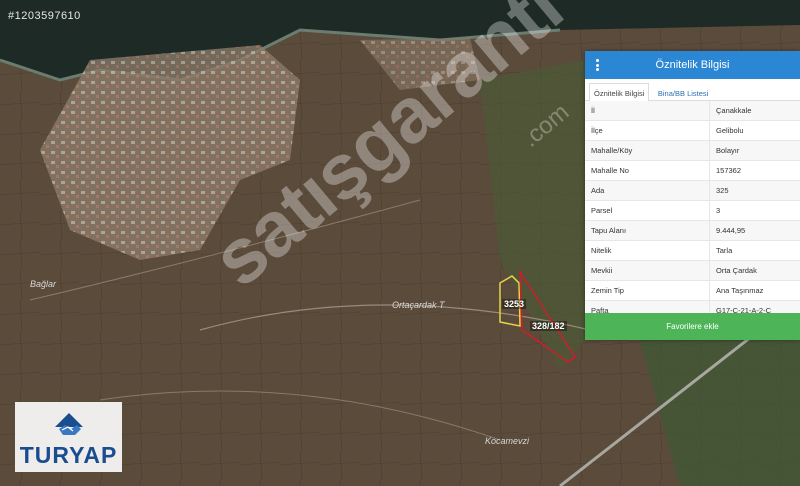 The height and width of the screenshot is (486, 800). What do you see at coordinates (68, 455) in the screenshot?
I see `logo-text: TURYAP` at bounding box center [68, 455].